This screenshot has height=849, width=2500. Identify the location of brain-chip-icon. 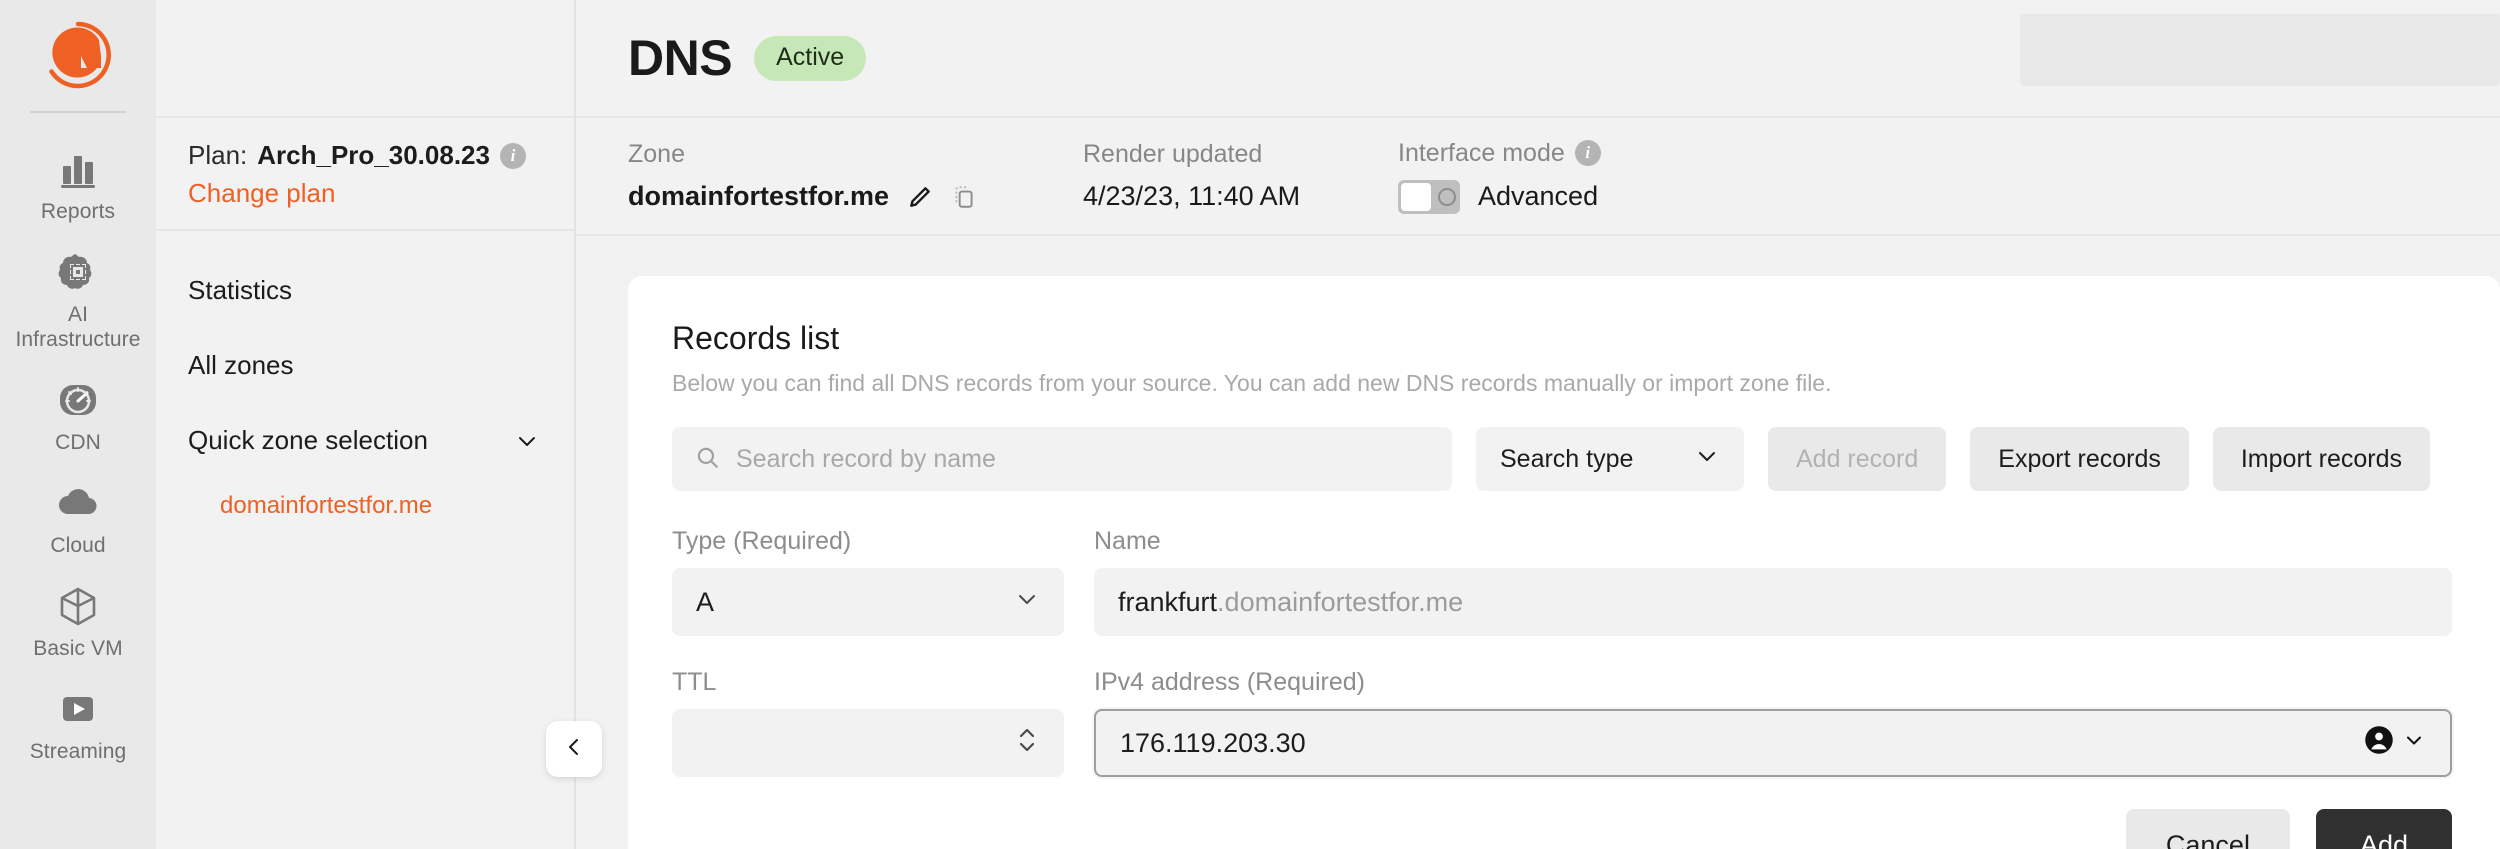
(78, 272).